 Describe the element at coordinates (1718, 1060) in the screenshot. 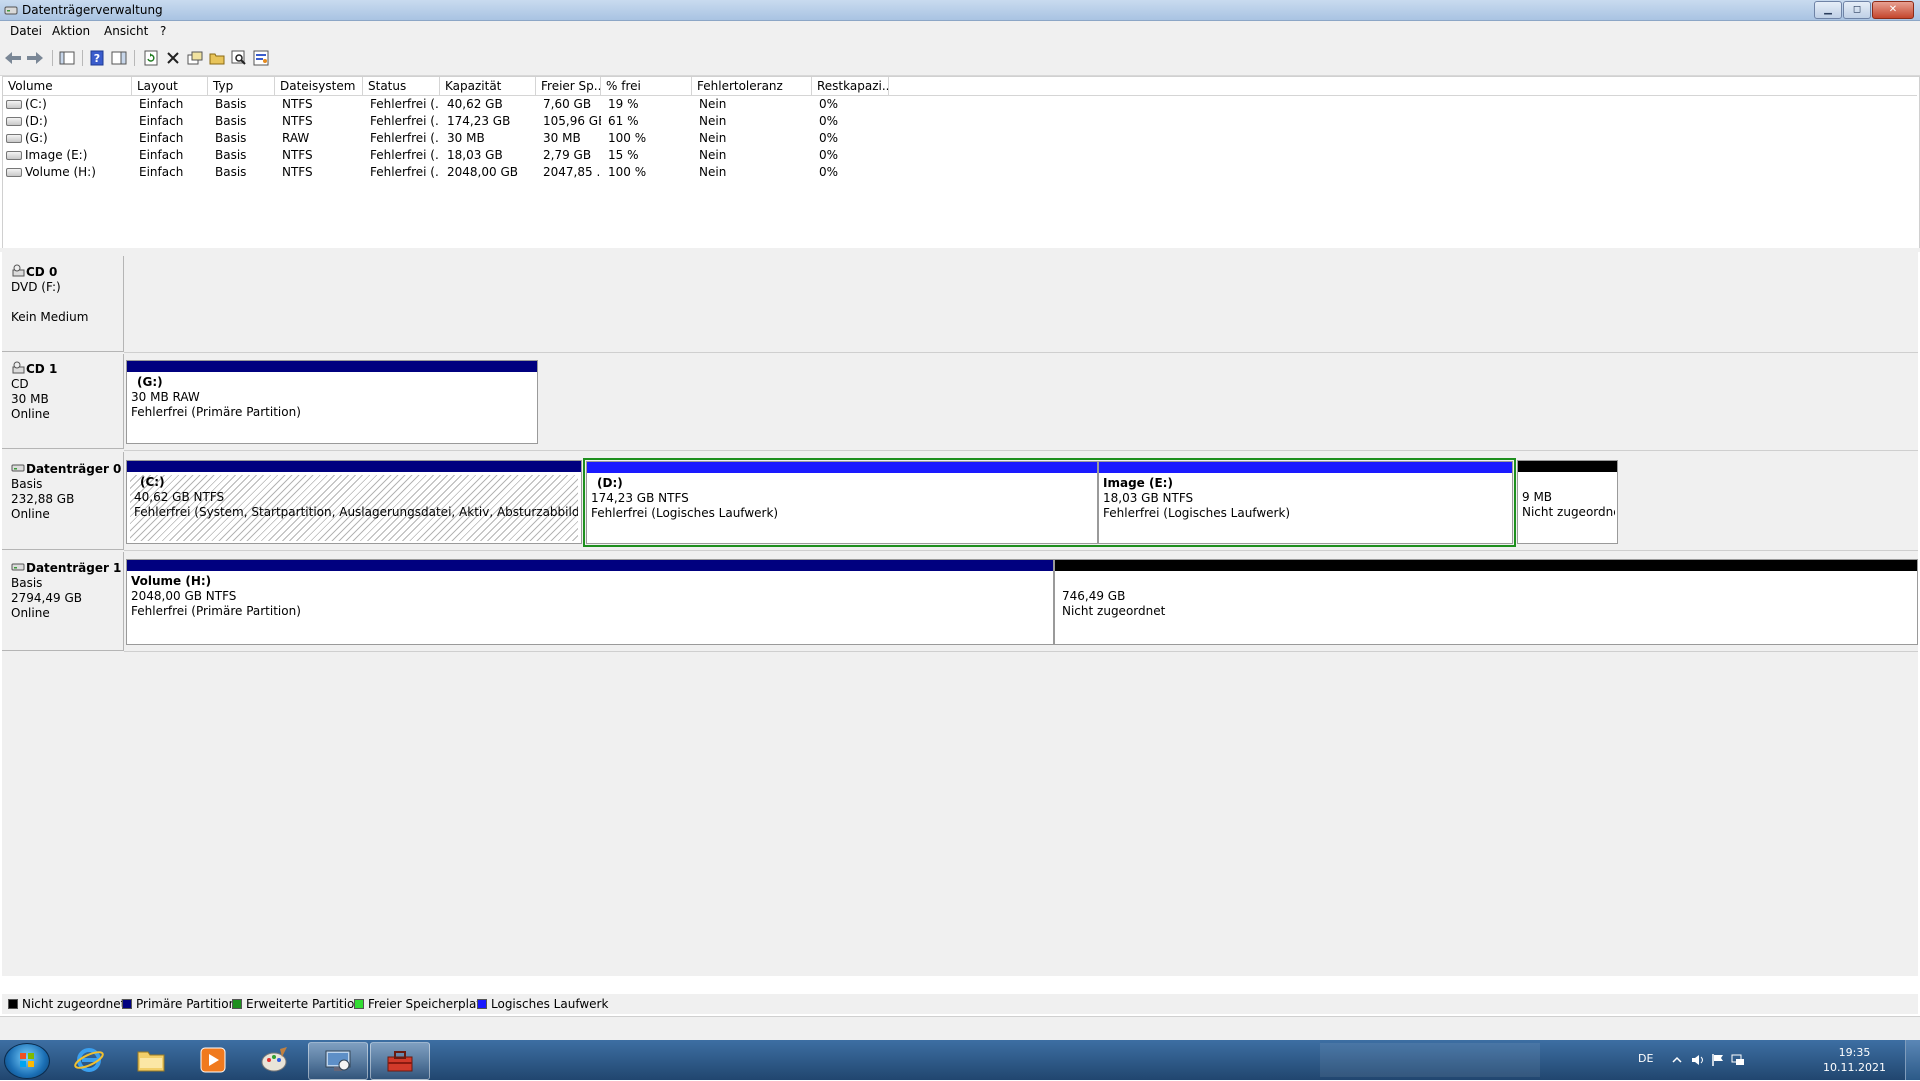

I see `action-center-flag-icon` at that location.